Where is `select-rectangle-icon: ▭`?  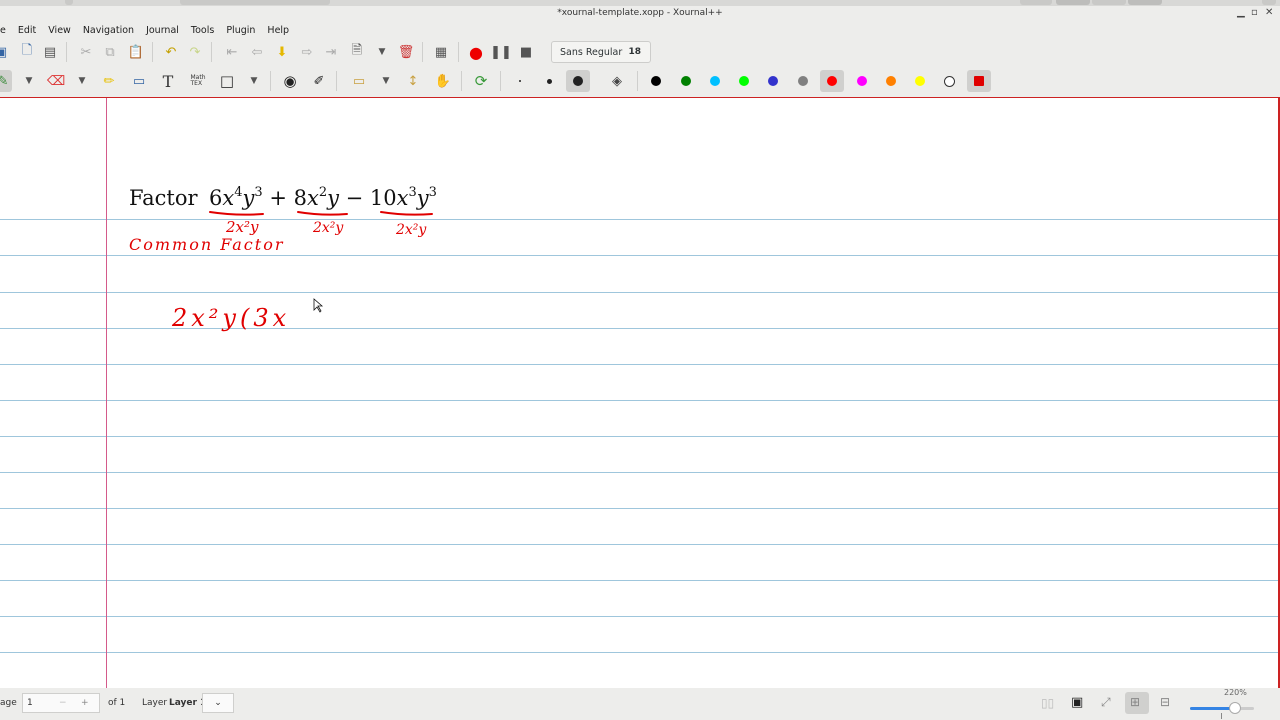
select-rectangle-icon: ▭ is located at coordinates (359, 81).